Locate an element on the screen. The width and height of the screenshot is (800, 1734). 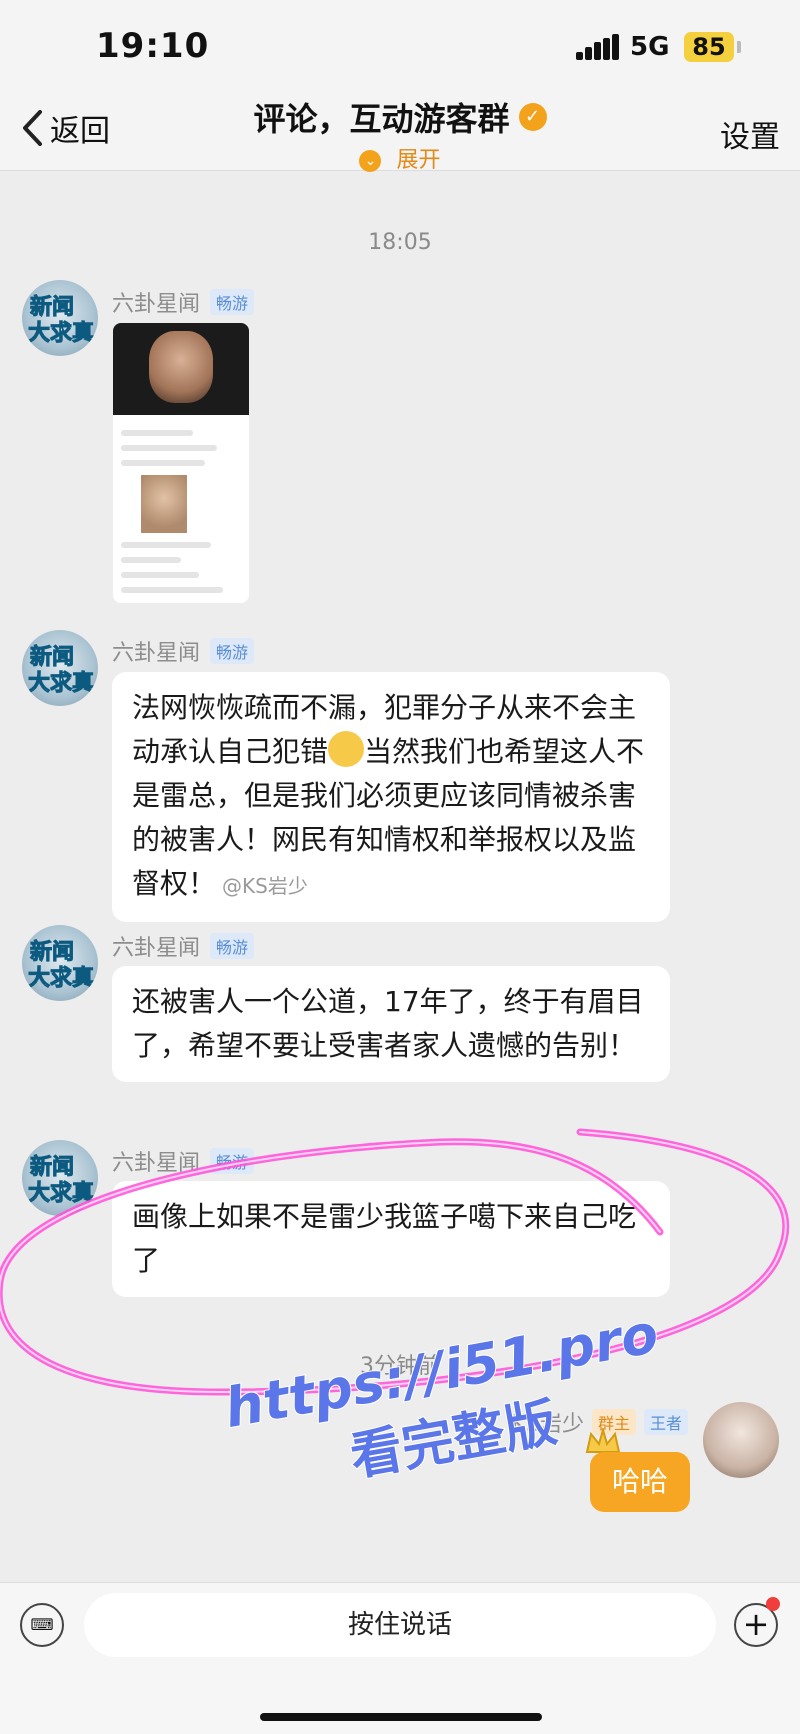
status-time: 19:10 is located at coordinates (153, 46).